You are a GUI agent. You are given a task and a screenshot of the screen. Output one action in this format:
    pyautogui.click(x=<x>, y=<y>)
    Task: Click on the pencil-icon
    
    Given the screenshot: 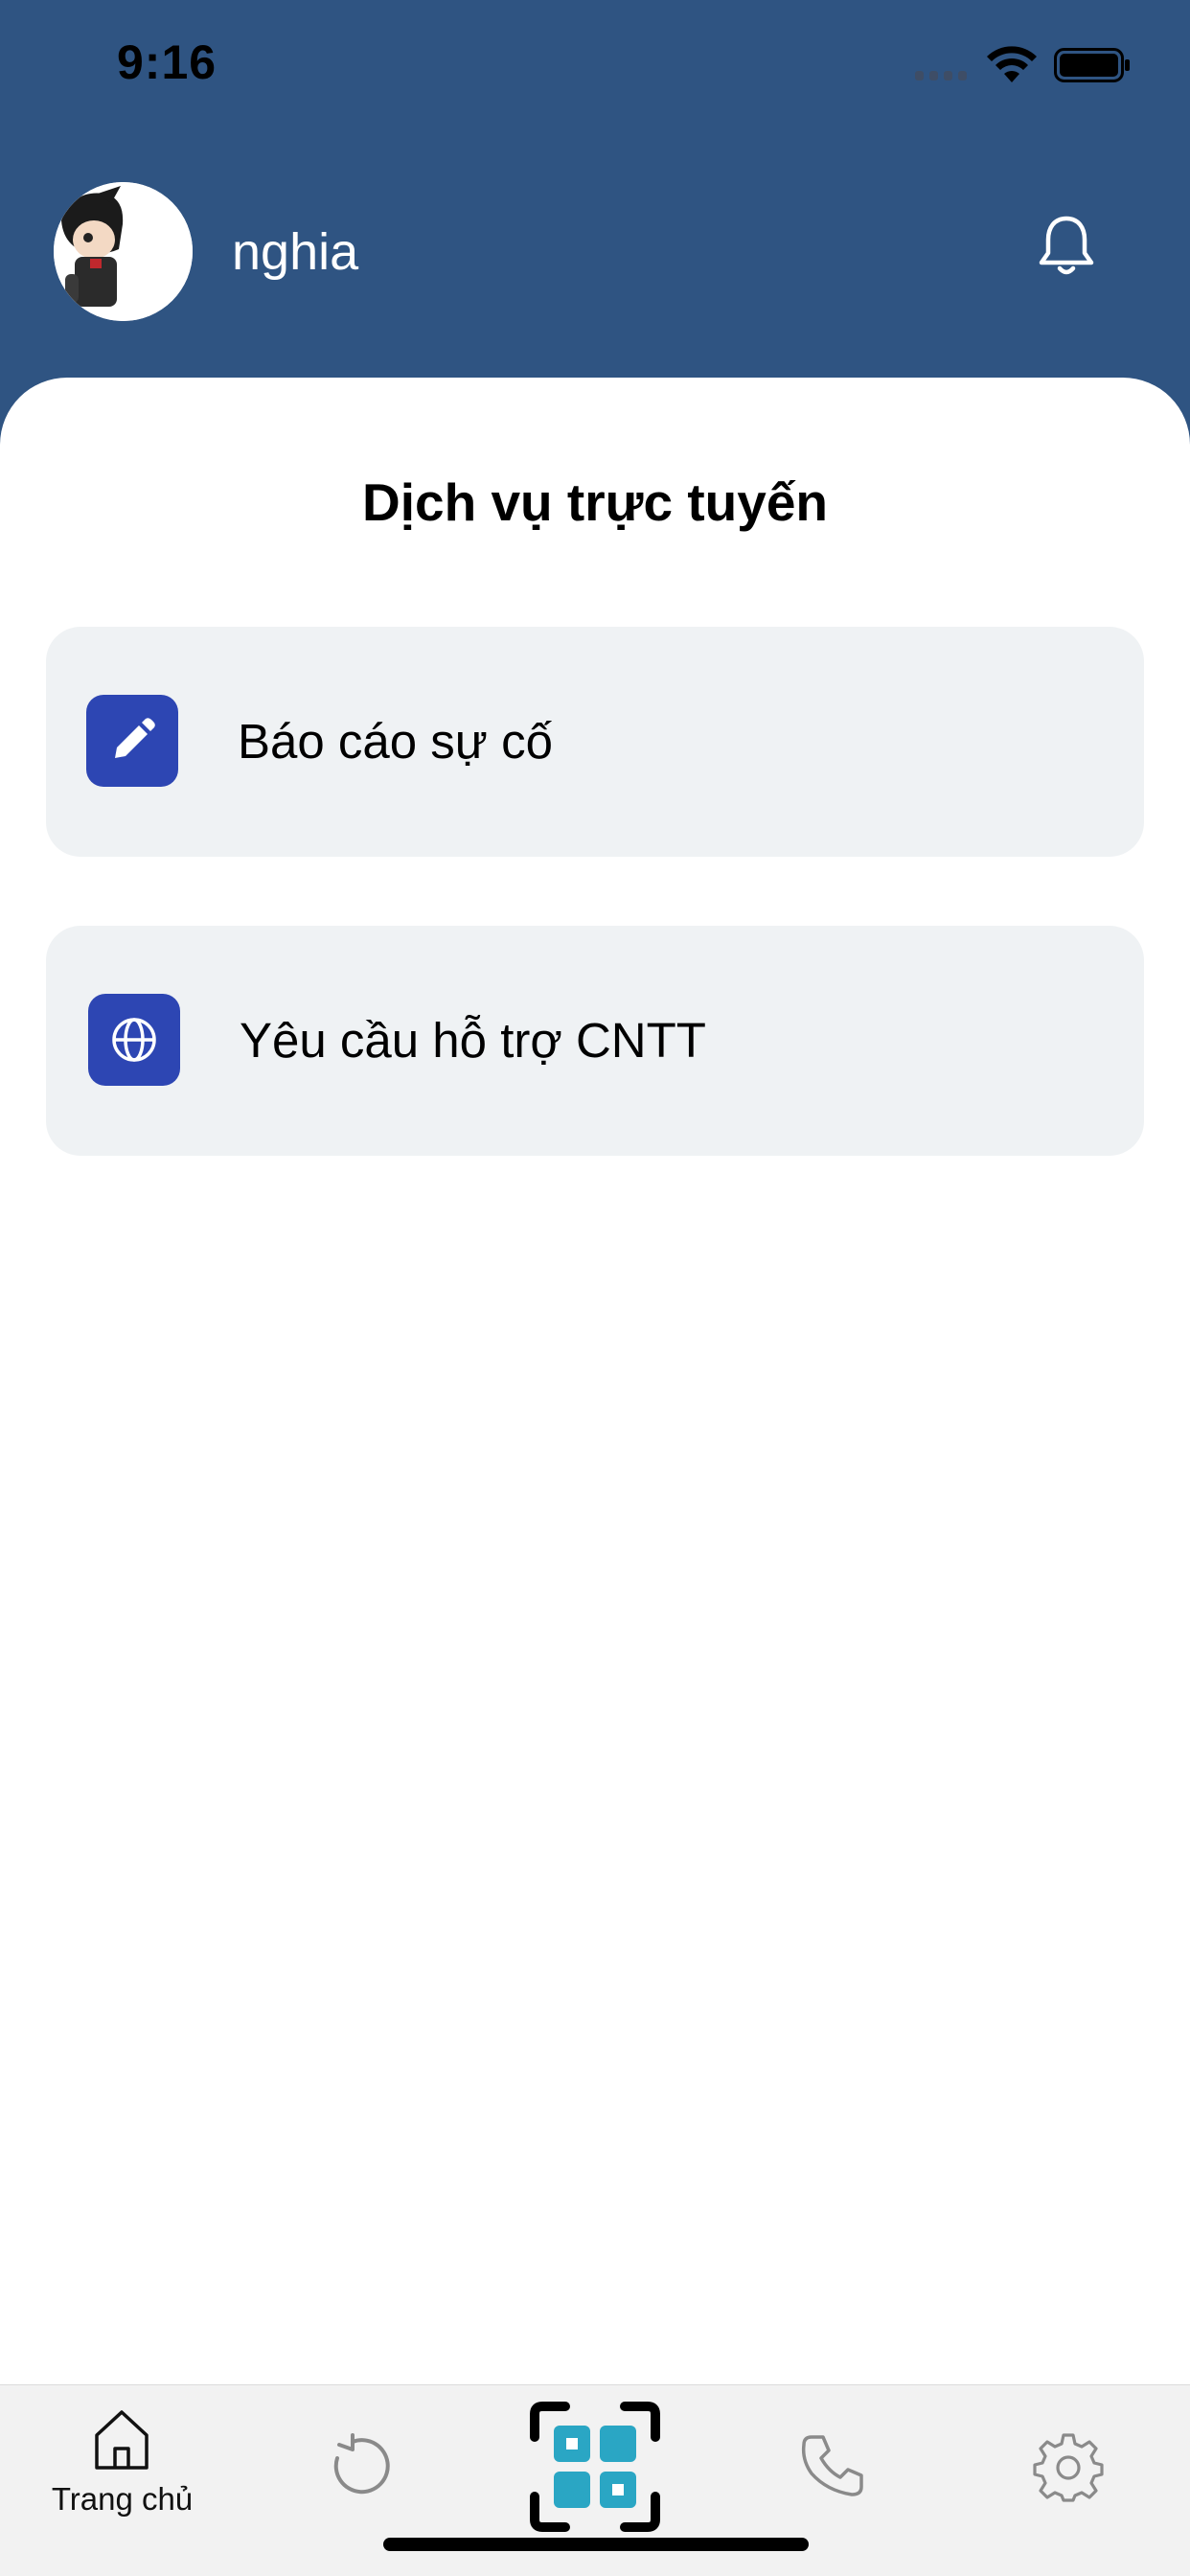 What is the action you would take?
    pyautogui.click(x=132, y=741)
    